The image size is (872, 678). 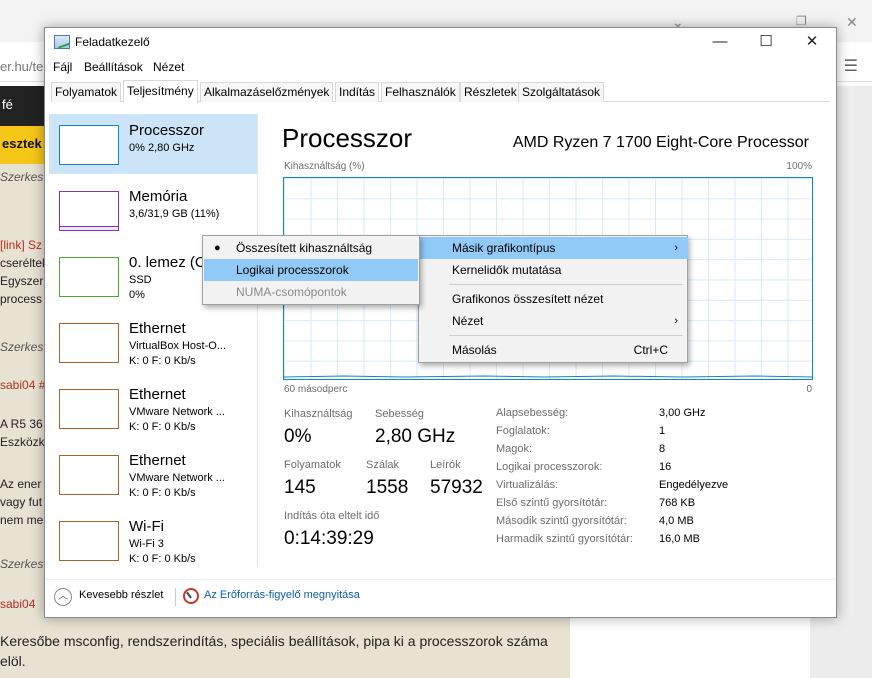 What do you see at coordinates (292, 270) in the screenshot?
I see `menu-item-label: Logikai processzorok` at bounding box center [292, 270].